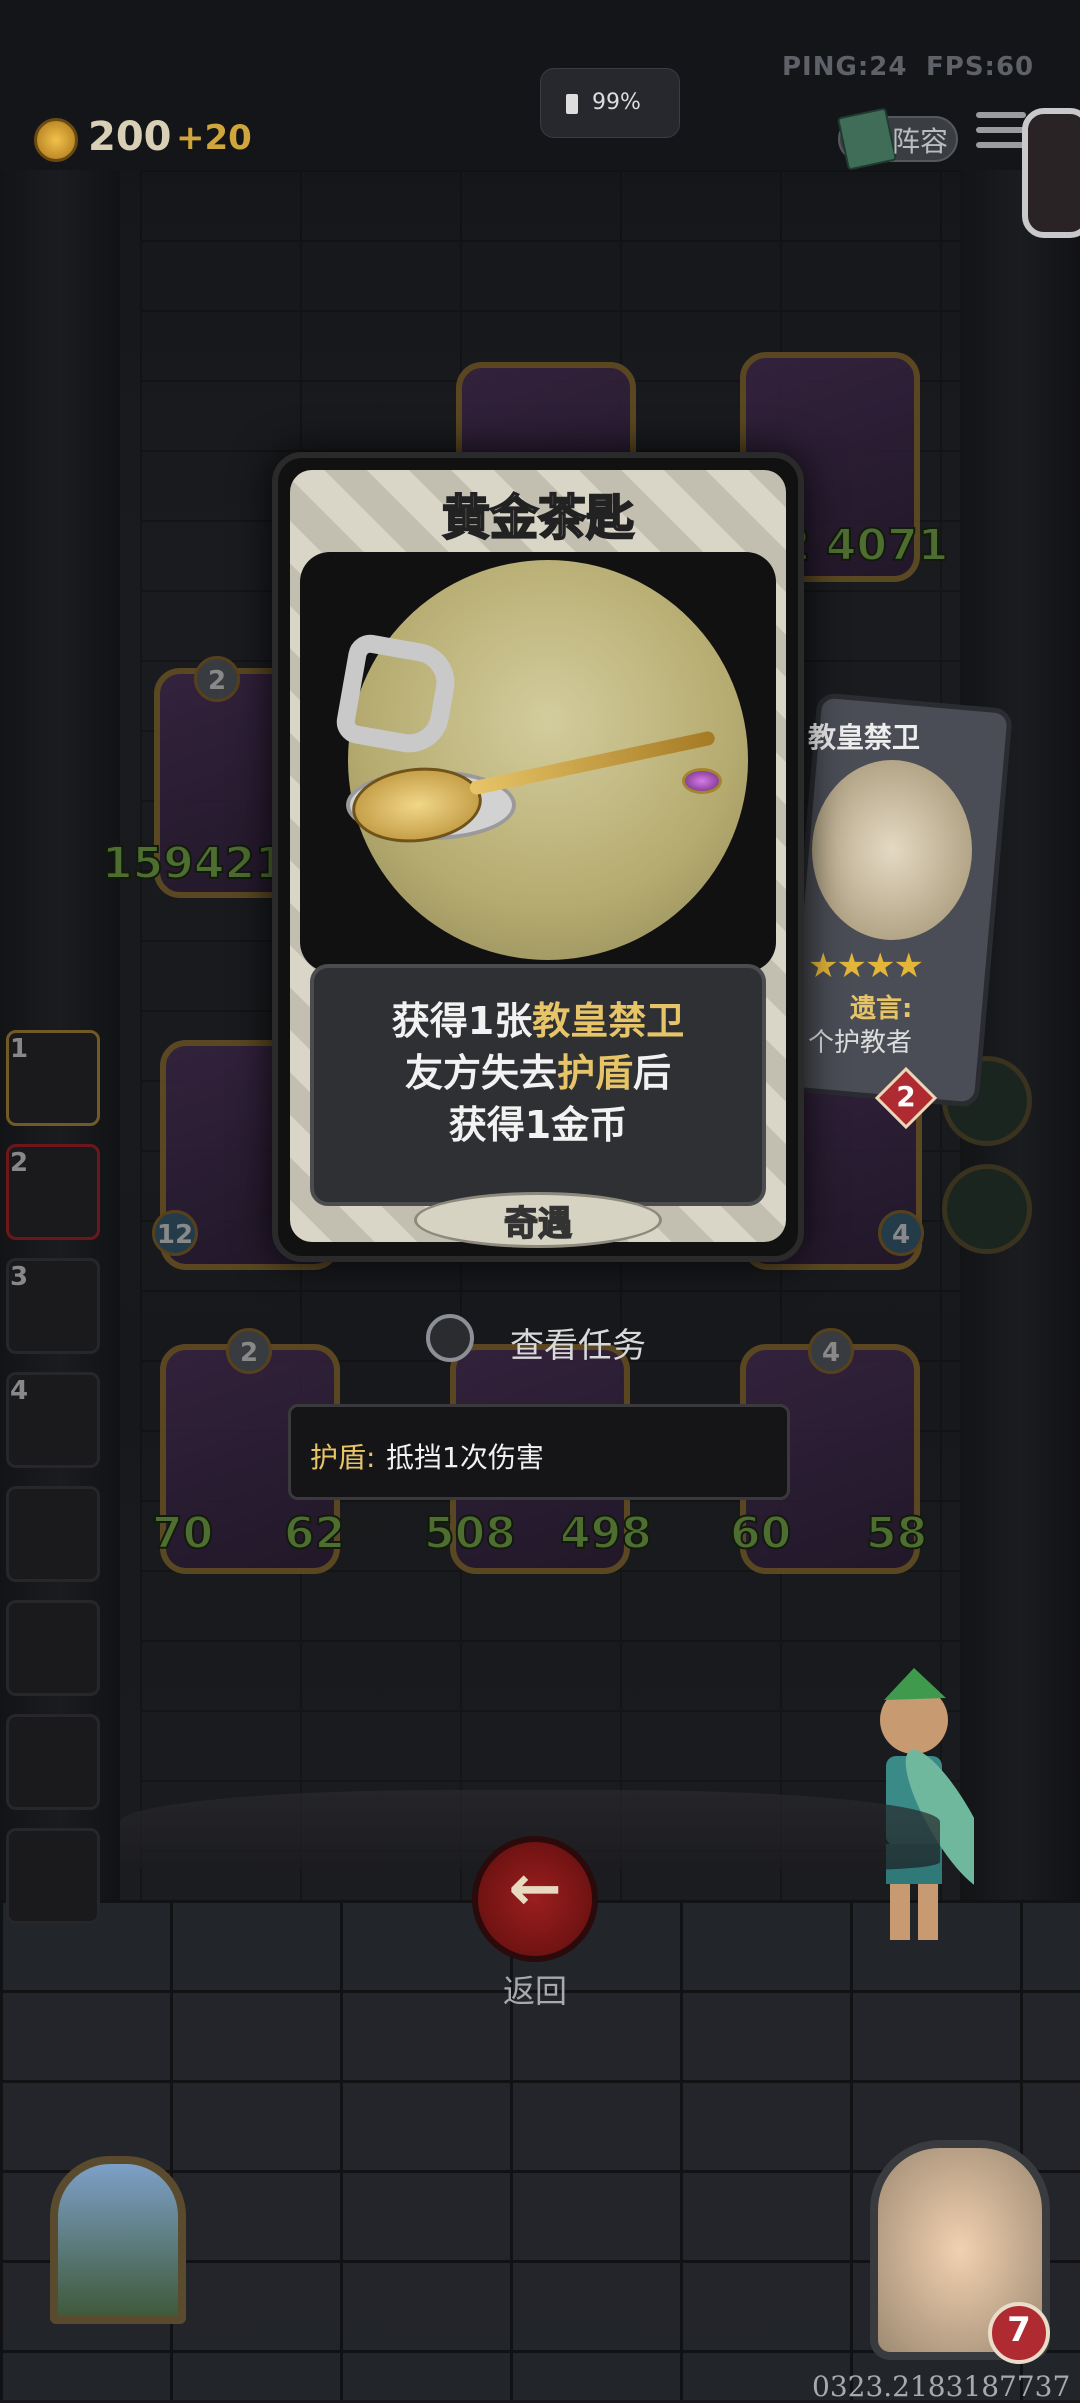 Image resolution: width=1080 pixels, height=2403 pixels. I want to click on ping-readout: PING:24, so click(845, 67).